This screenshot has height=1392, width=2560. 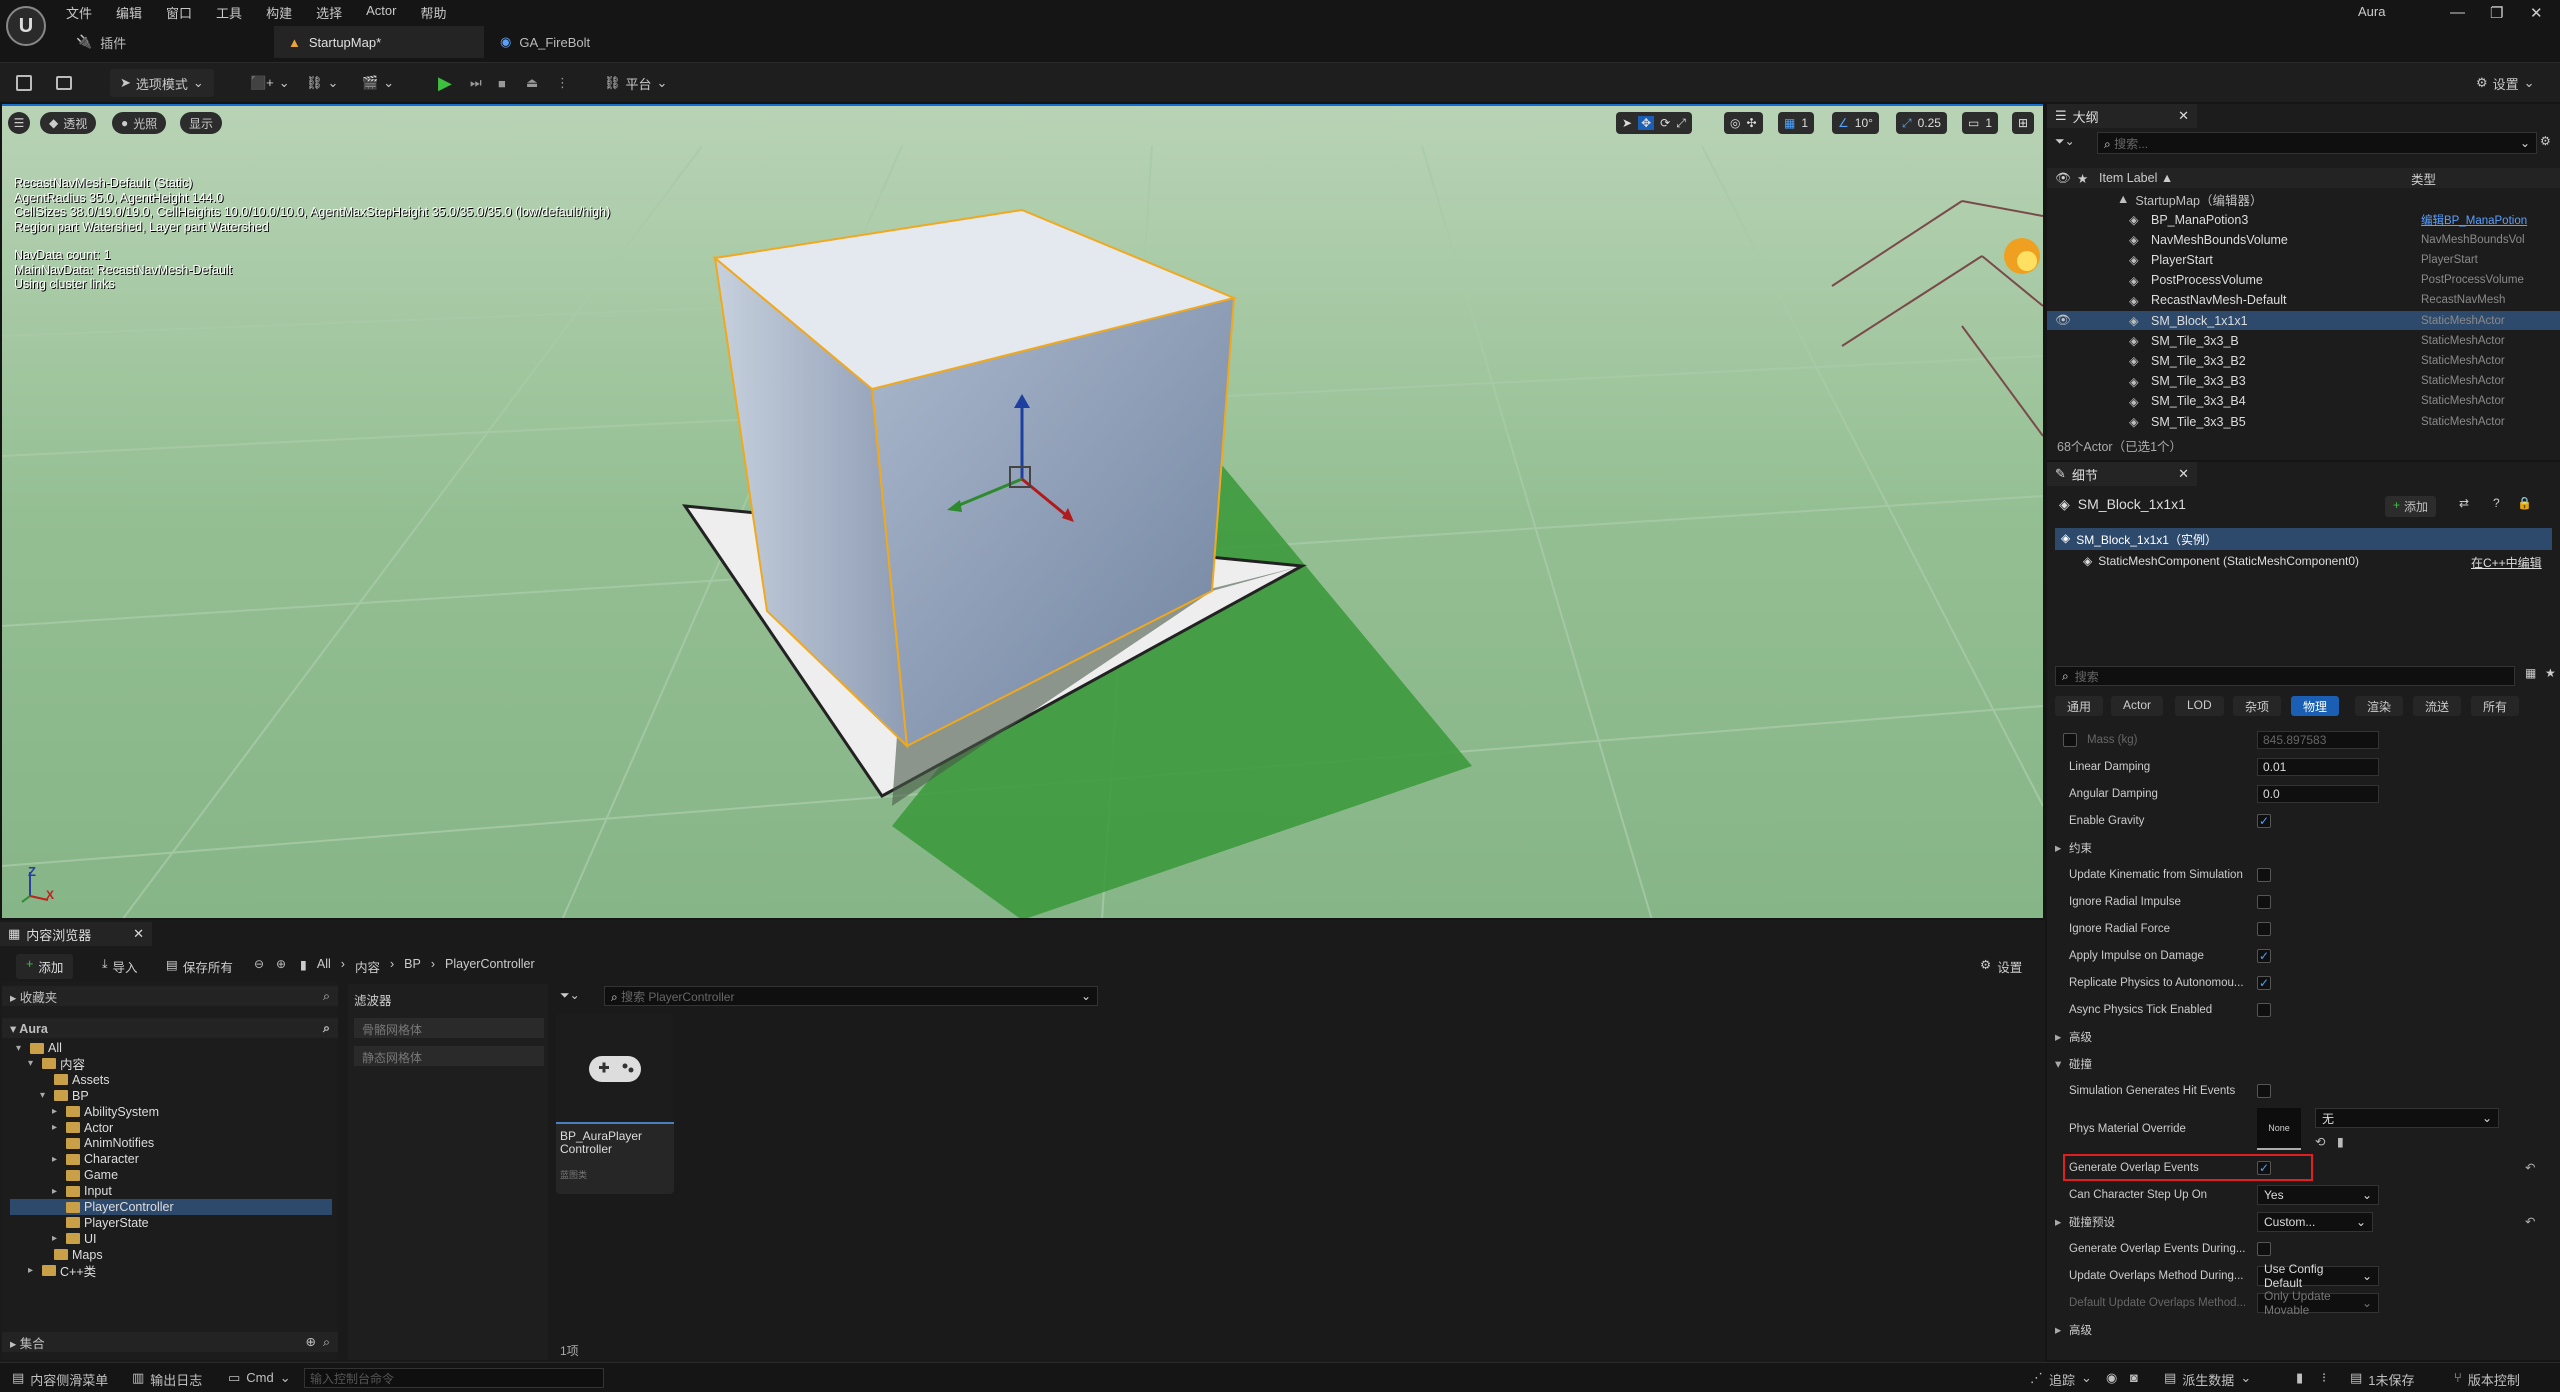 I want to click on derived-data-button: ▤ 派生数据 ⌄, so click(x=2207, y=1379).